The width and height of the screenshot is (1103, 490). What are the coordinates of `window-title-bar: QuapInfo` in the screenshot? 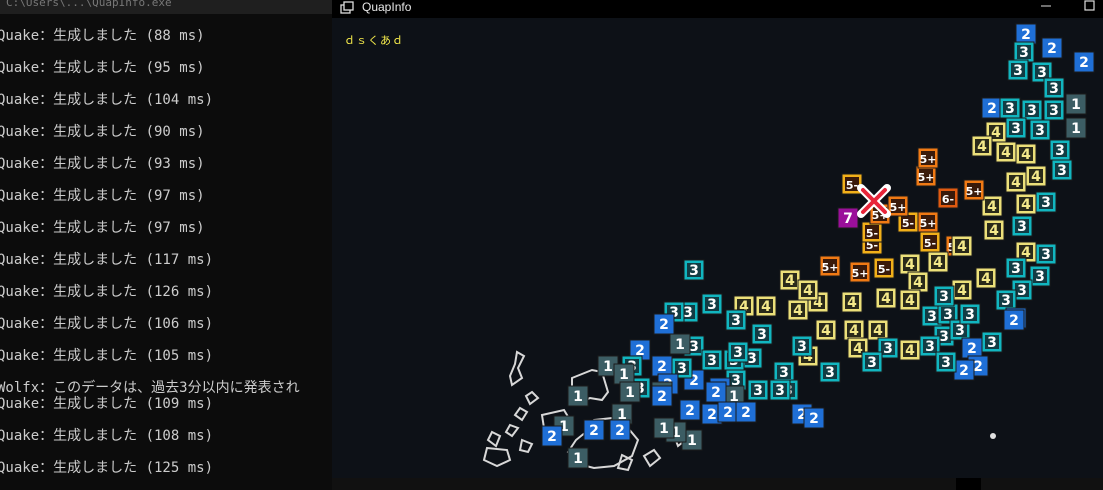 It's located at (717, 9).